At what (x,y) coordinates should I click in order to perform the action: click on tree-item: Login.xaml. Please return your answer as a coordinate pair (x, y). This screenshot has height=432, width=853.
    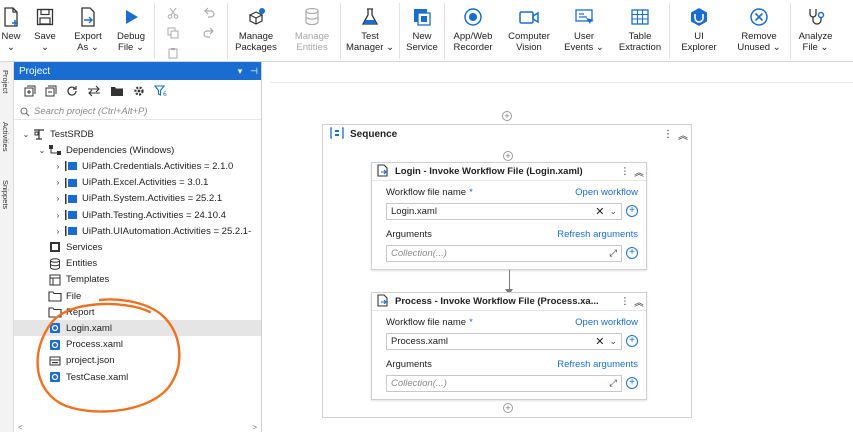
    Looking at the image, I should click on (74, 328).